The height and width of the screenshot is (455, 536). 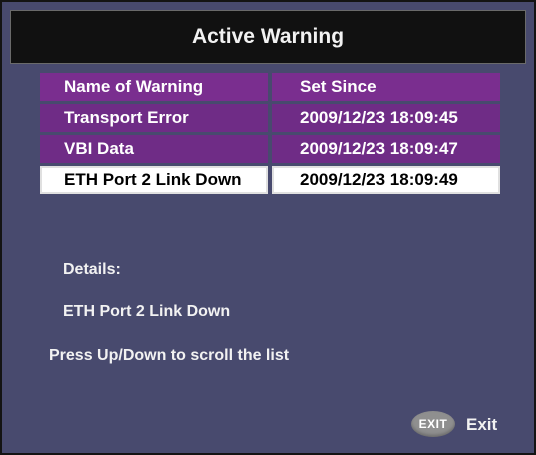 What do you see at coordinates (386, 149) in the screenshot?
I see `warning-time-cell: 2009/12/23 18:09:47` at bounding box center [386, 149].